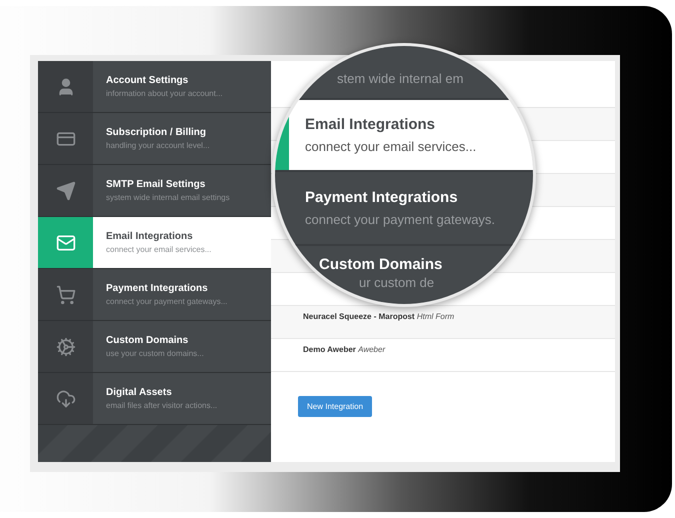  I want to click on new-integration-button: New Integration, so click(335, 406).